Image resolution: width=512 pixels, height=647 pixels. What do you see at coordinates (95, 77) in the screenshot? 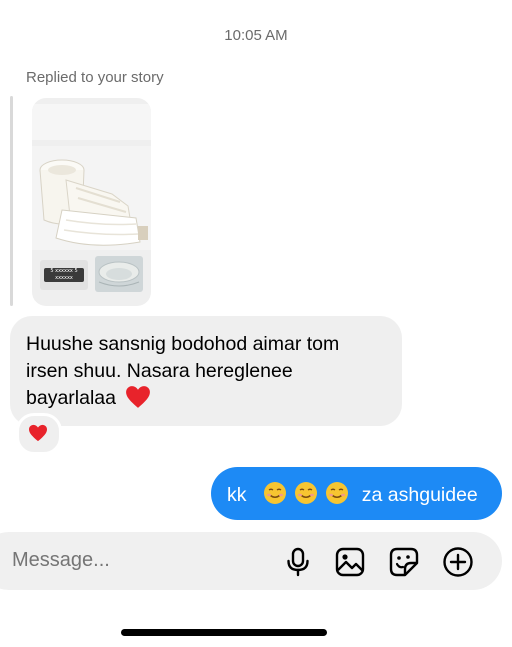
I see `story-reply-header: Replied to your story` at bounding box center [95, 77].